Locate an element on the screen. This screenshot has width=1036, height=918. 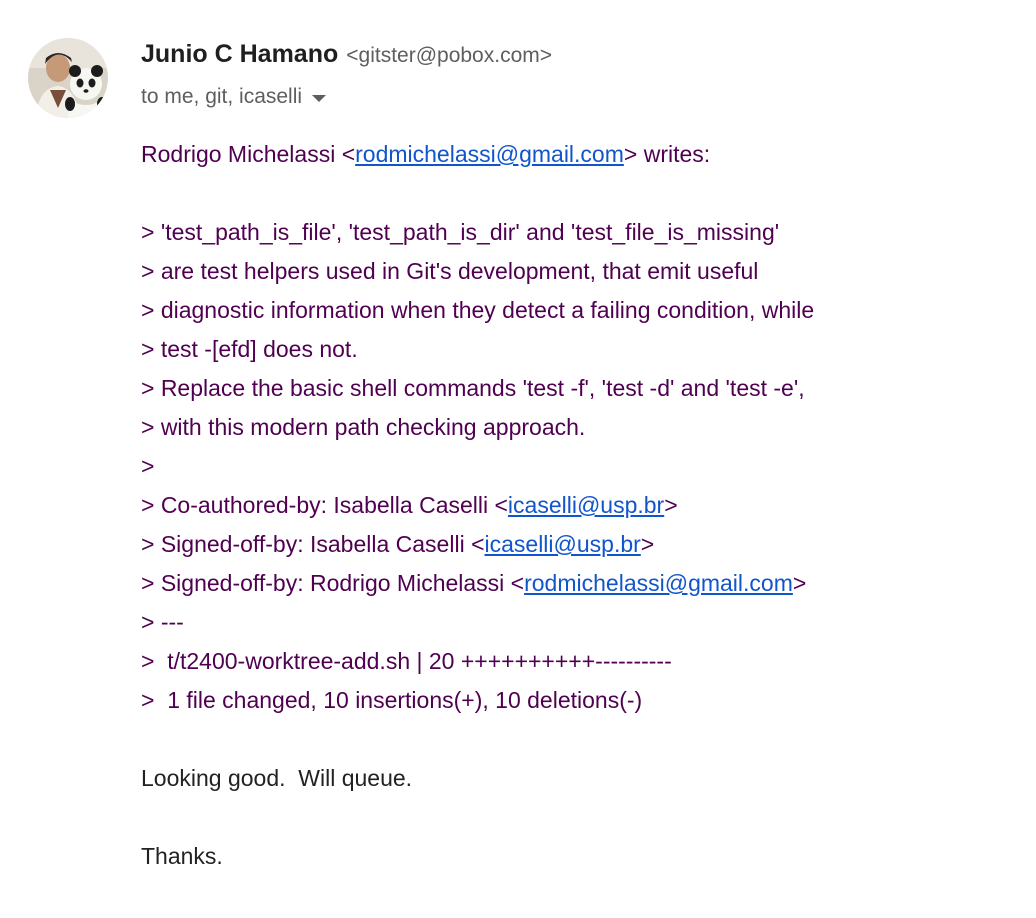
trailer-prefix: > Co-authored-by: Isabella Caselli < is located at coordinates (324, 505).